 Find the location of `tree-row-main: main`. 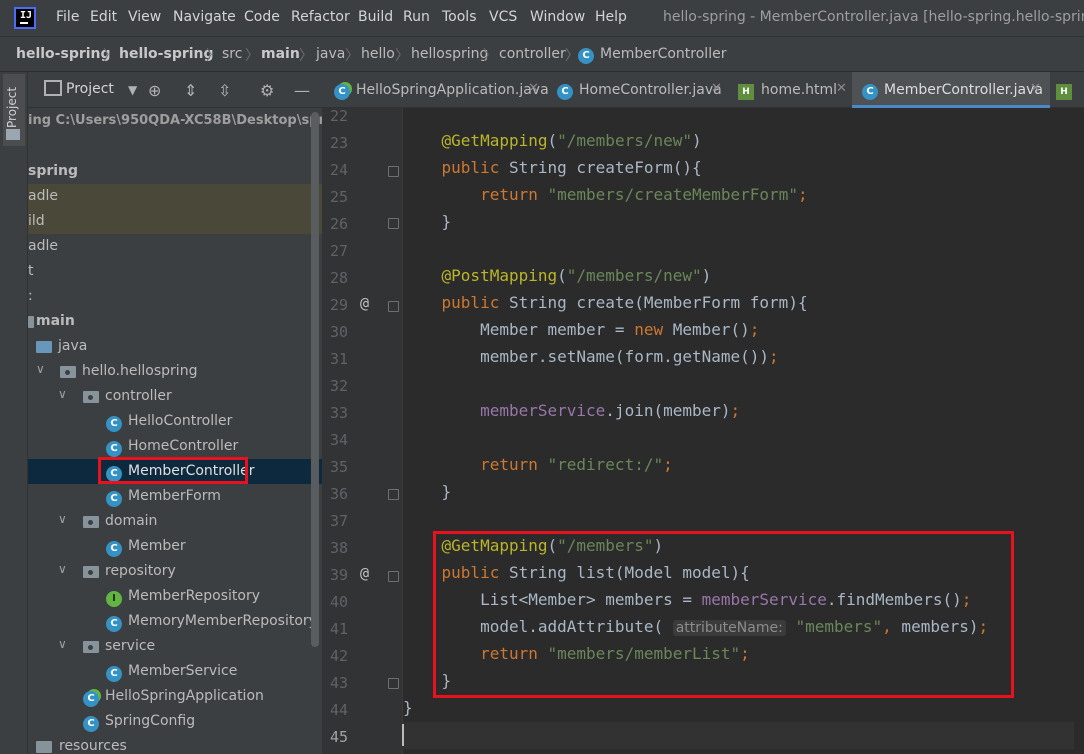

tree-row-main: main is located at coordinates (175, 321).